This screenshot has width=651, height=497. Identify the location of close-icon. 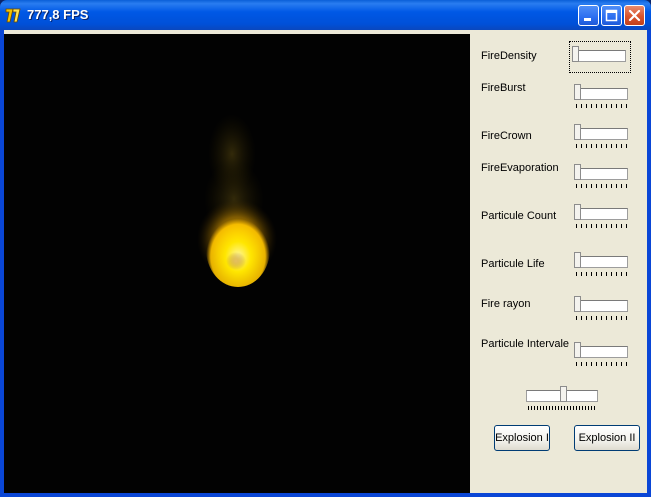
(634, 15).